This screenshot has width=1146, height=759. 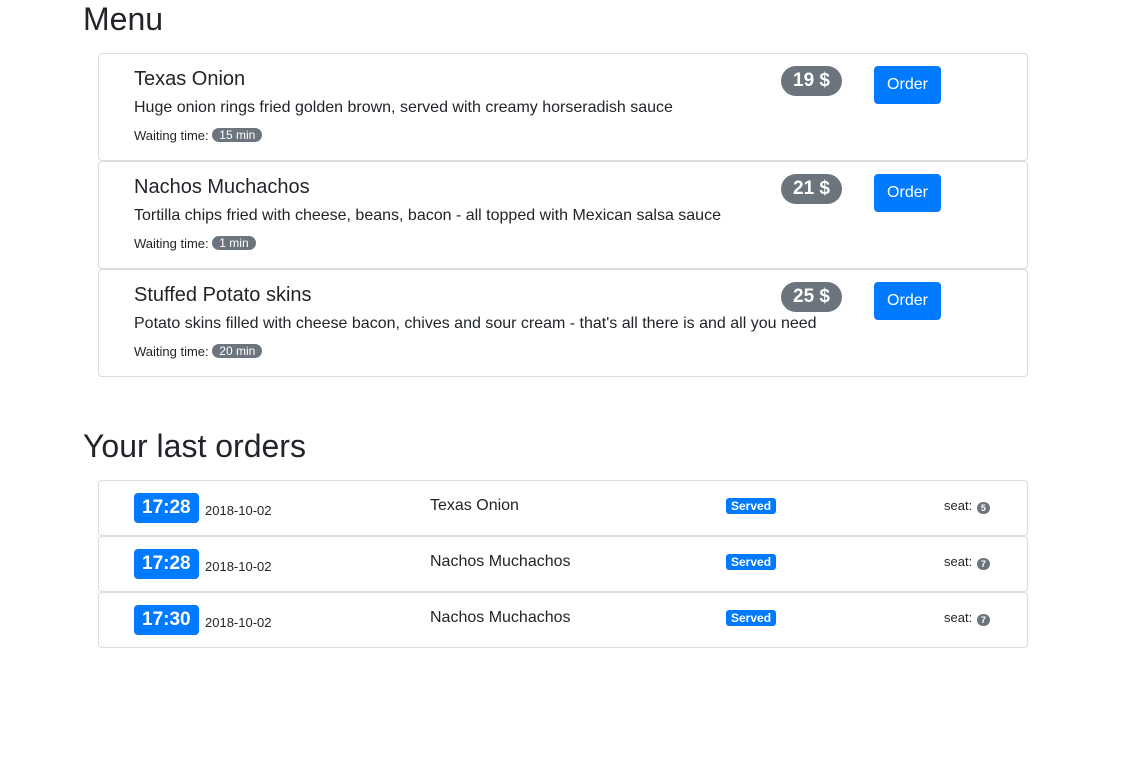 I want to click on seat-number-badge: 5, so click(x=983, y=508).